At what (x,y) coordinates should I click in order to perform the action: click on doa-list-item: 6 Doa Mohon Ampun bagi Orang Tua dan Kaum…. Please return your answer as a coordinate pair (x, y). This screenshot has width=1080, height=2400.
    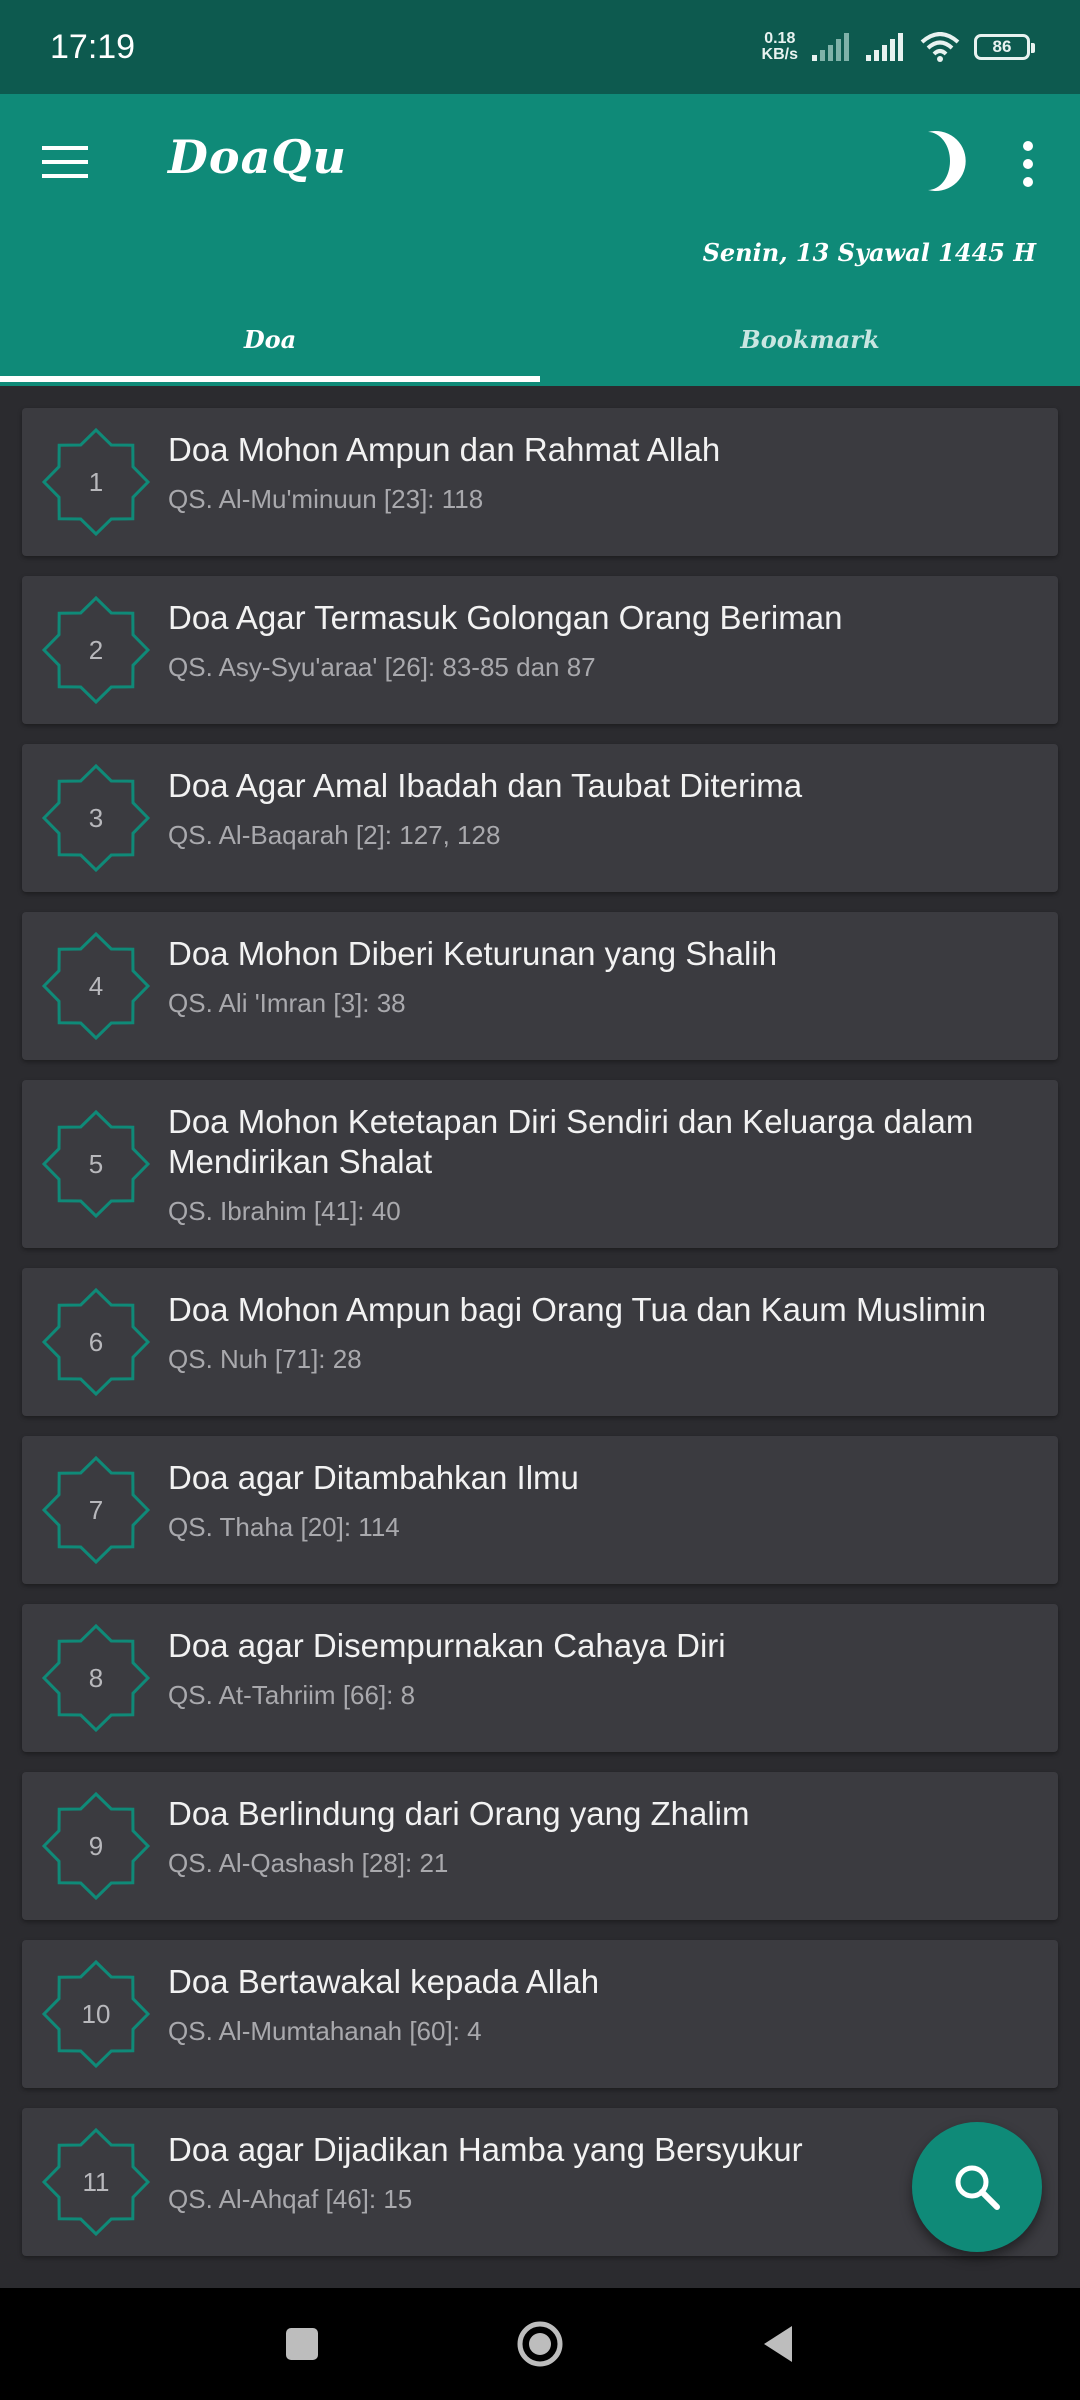
    Looking at the image, I should click on (540, 1342).